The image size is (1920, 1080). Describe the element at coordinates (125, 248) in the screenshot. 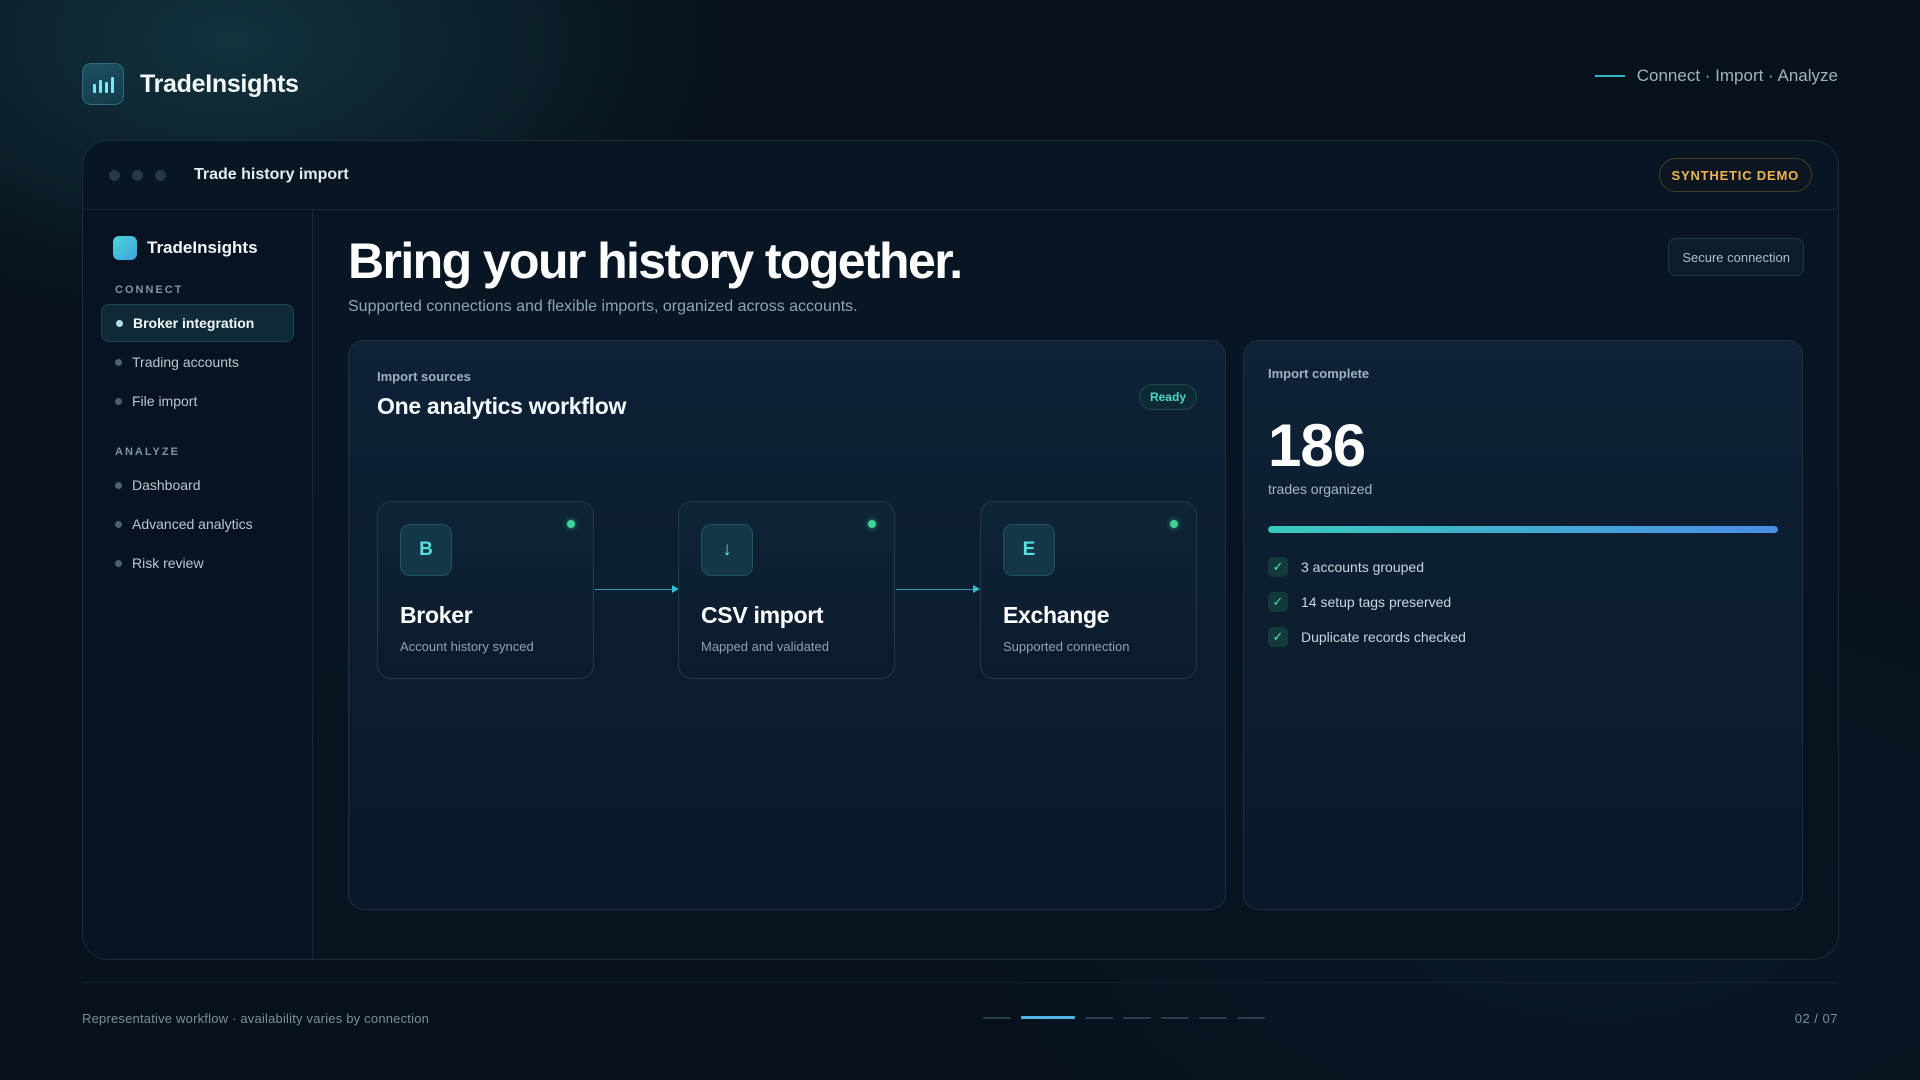

I see `app-logo-icon` at that location.